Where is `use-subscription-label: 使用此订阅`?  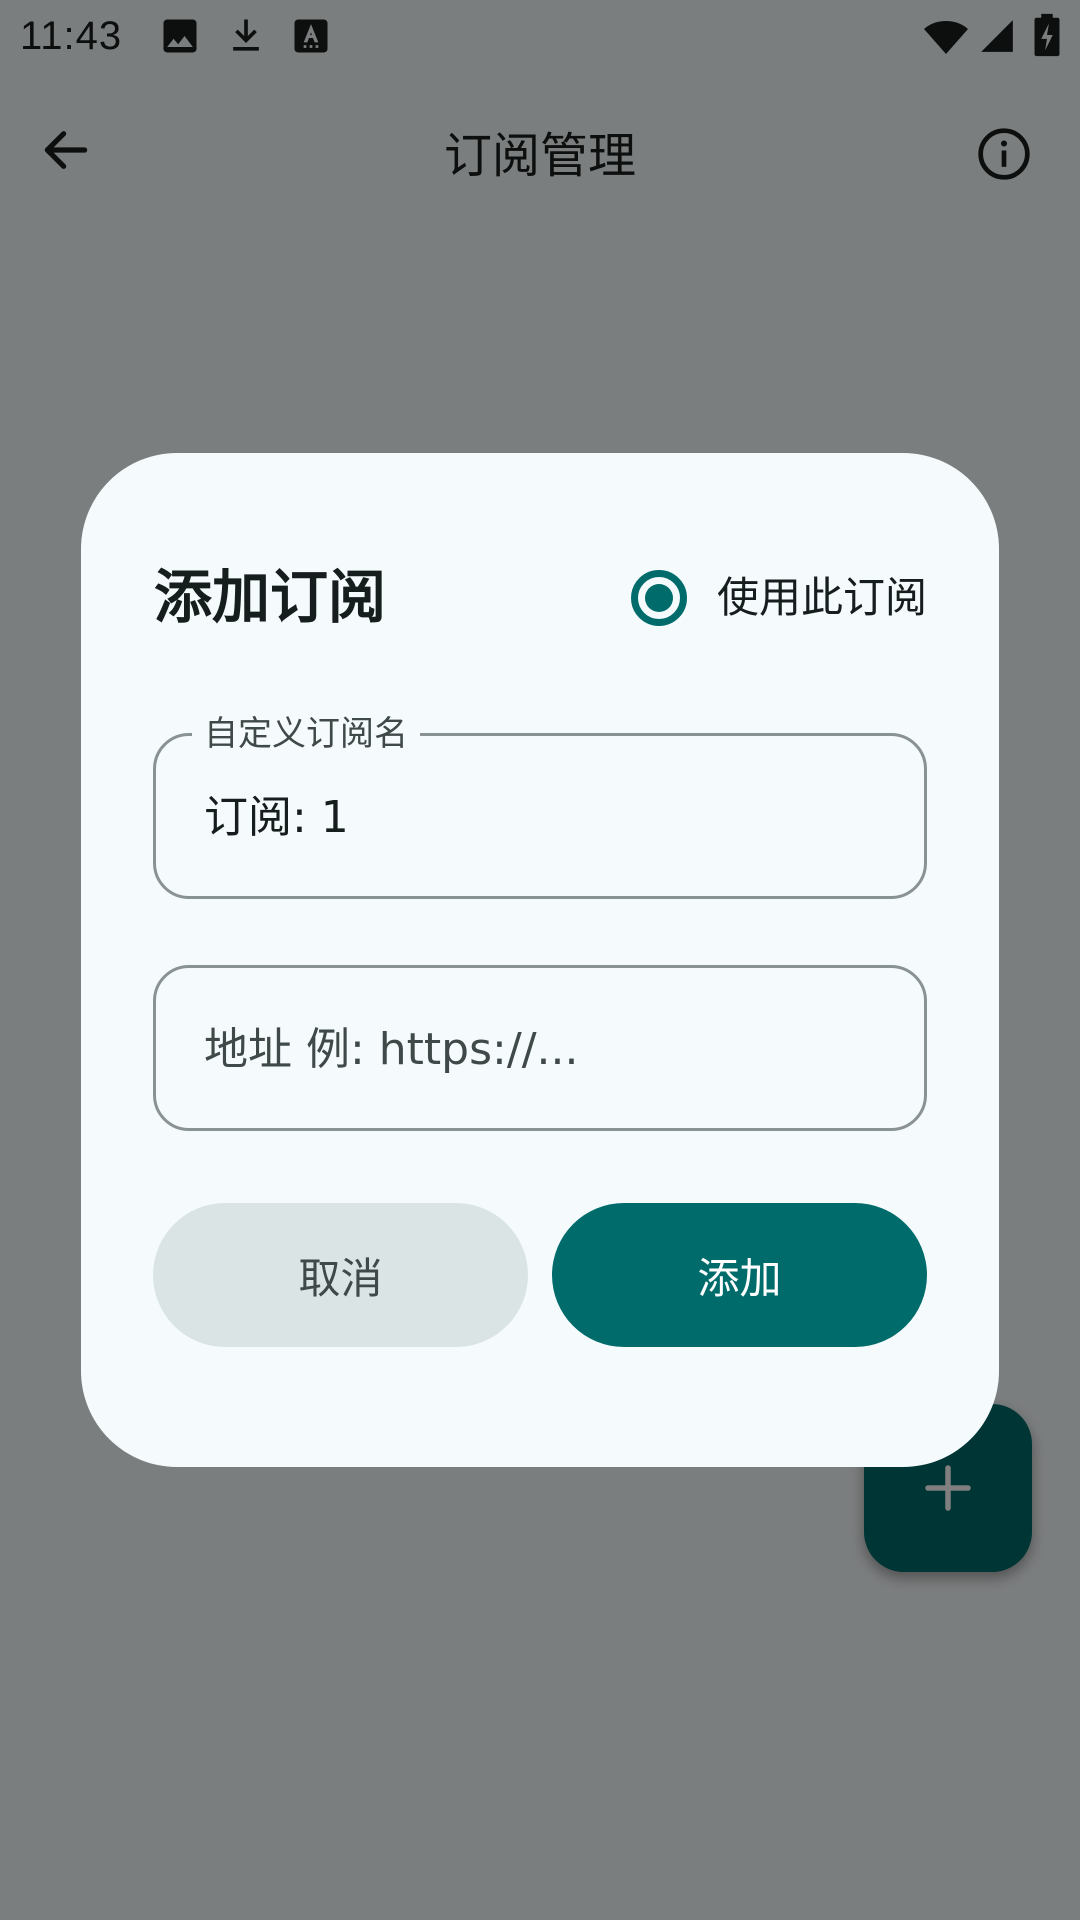
use-subscription-label: 使用此订阅 is located at coordinates (821, 597).